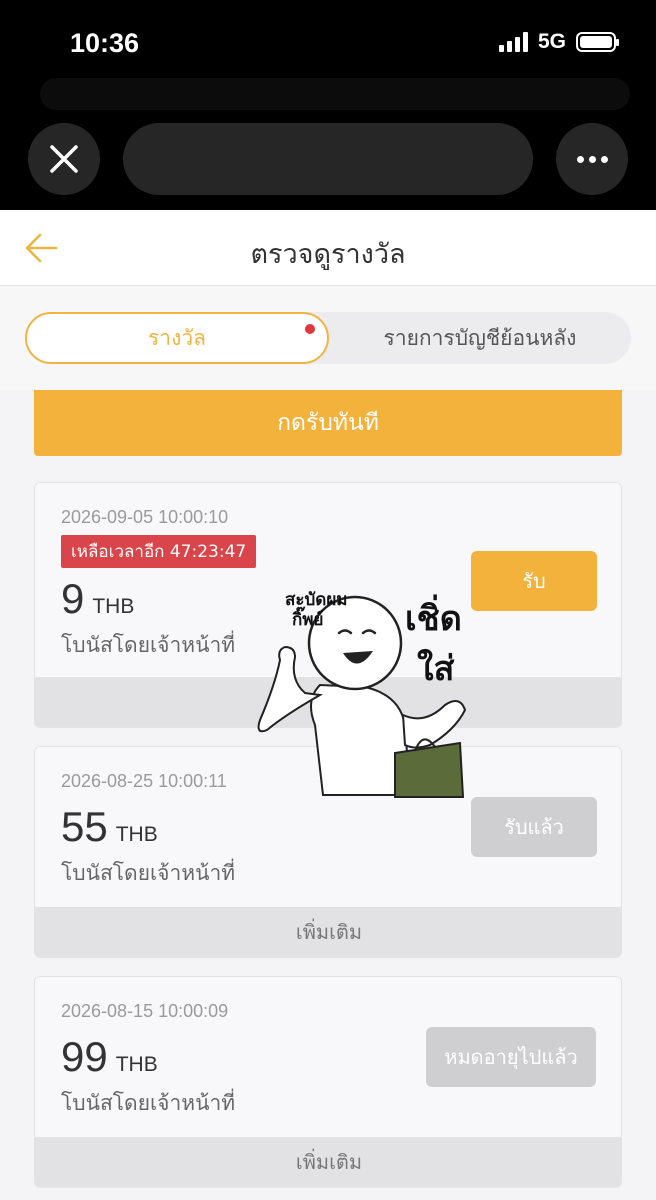 The image size is (656, 1200). Describe the element at coordinates (328, 159) in the screenshot. I see `url-bar` at that location.